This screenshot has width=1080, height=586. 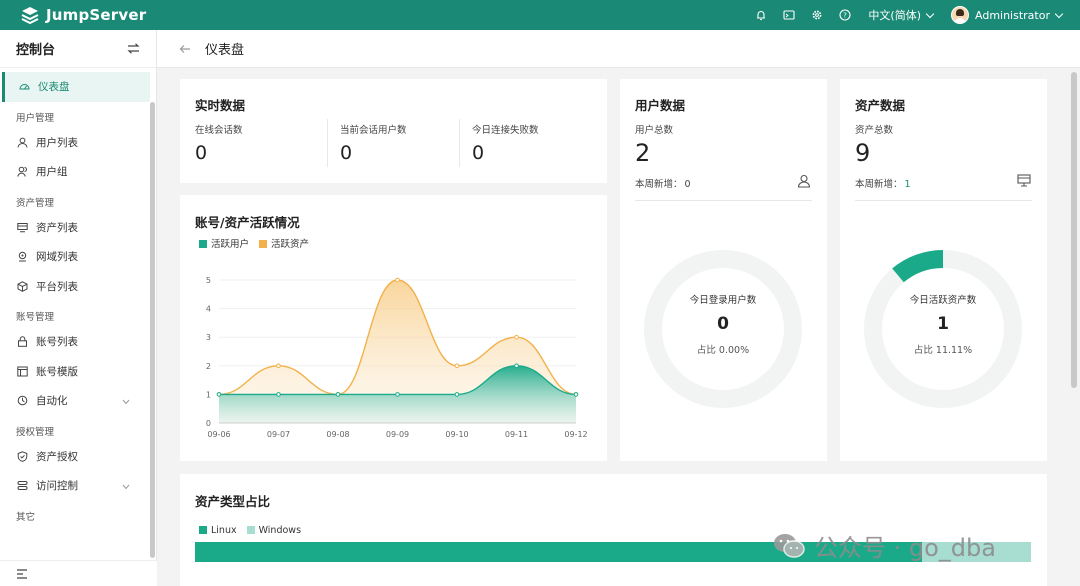 What do you see at coordinates (901, 15) in the screenshot?
I see `language-selector: 中文(简体)` at bounding box center [901, 15].